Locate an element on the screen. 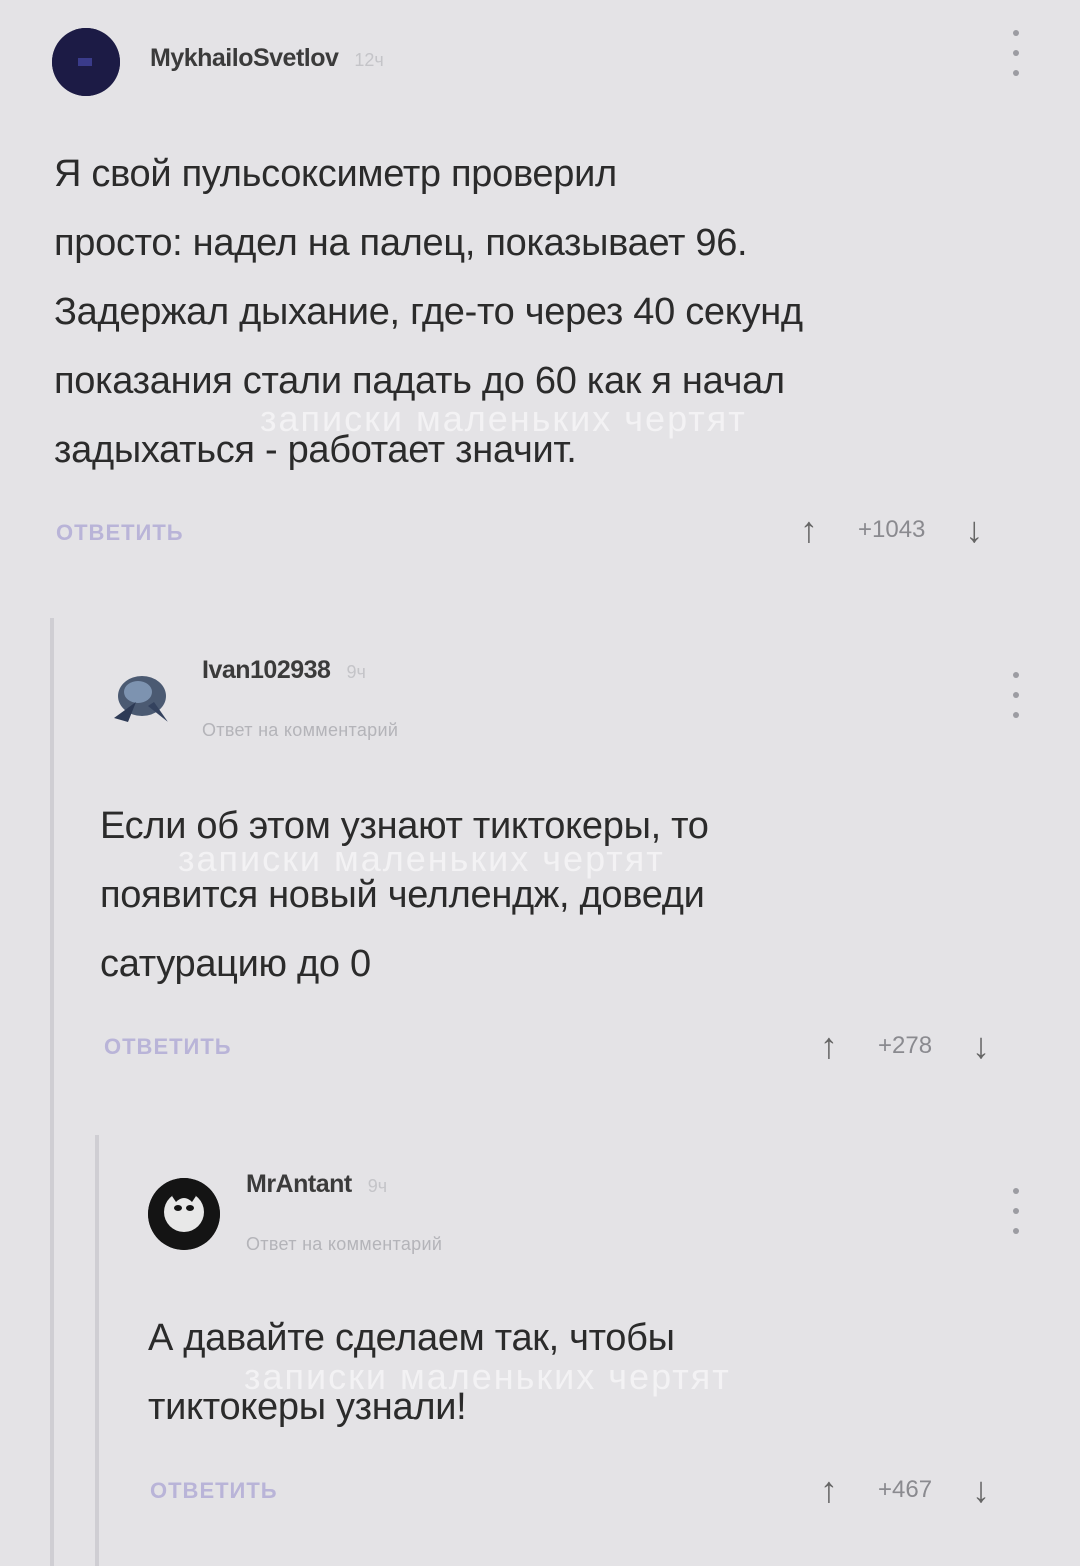 The image size is (1080, 1566). author-name: MrAntant is located at coordinates (299, 1184).